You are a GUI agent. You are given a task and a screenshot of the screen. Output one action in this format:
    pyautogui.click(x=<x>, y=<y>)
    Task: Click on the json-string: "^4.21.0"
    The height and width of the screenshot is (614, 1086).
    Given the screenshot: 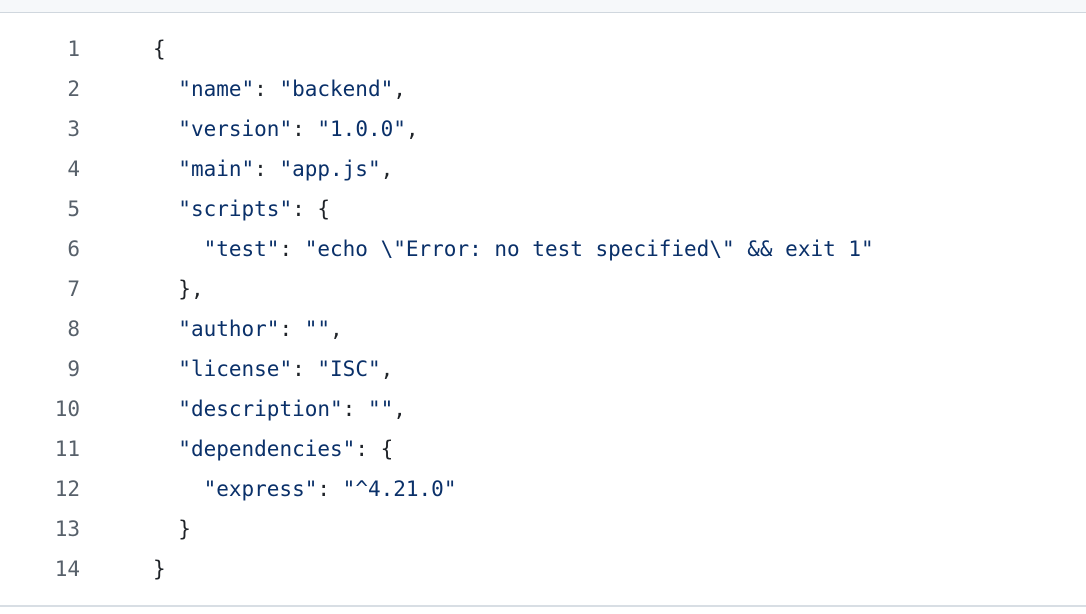 What is the action you would take?
    pyautogui.click(x=399, y=489)
    